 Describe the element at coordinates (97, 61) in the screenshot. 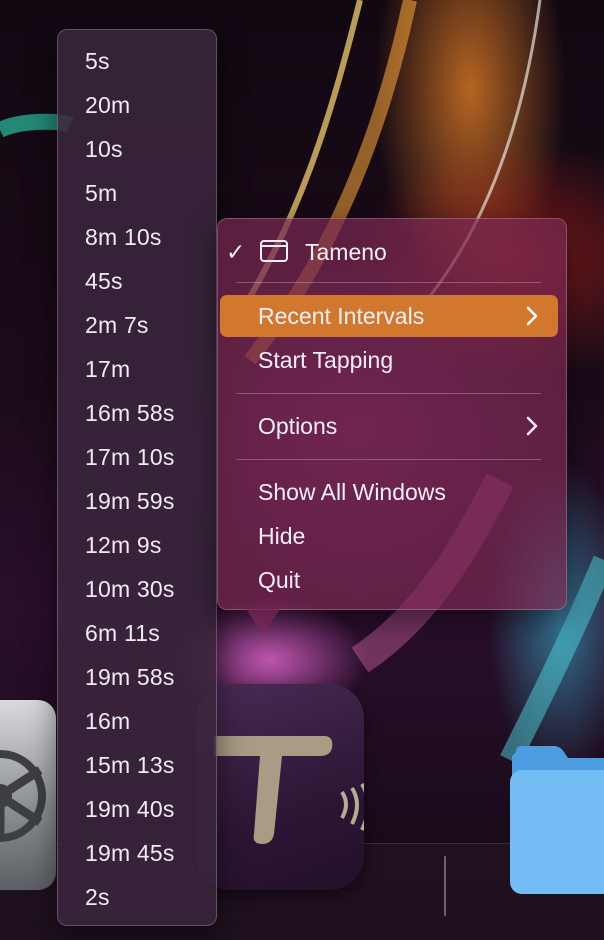

I see `interval-item: 5s` at that location.